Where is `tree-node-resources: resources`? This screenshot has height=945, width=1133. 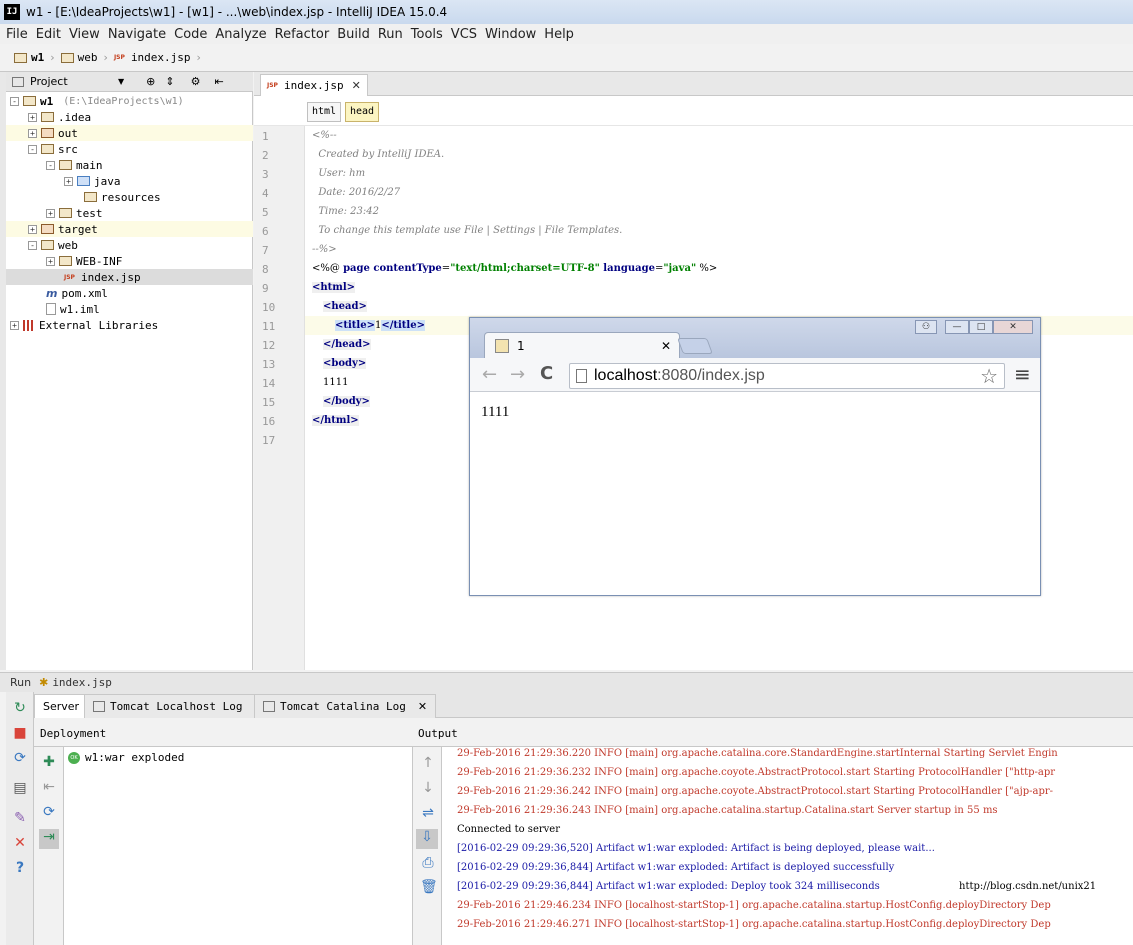 tree-node-resources: resources is located at coordinates (129, 197).